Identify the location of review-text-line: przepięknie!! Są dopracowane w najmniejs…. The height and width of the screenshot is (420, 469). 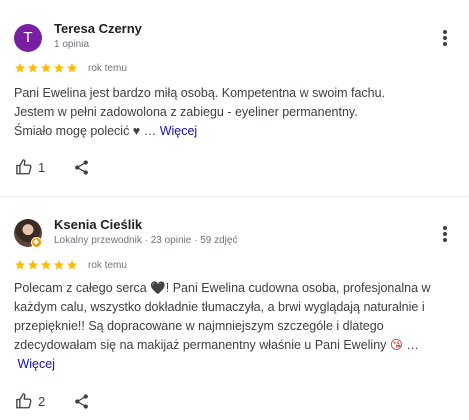
(199, 326).